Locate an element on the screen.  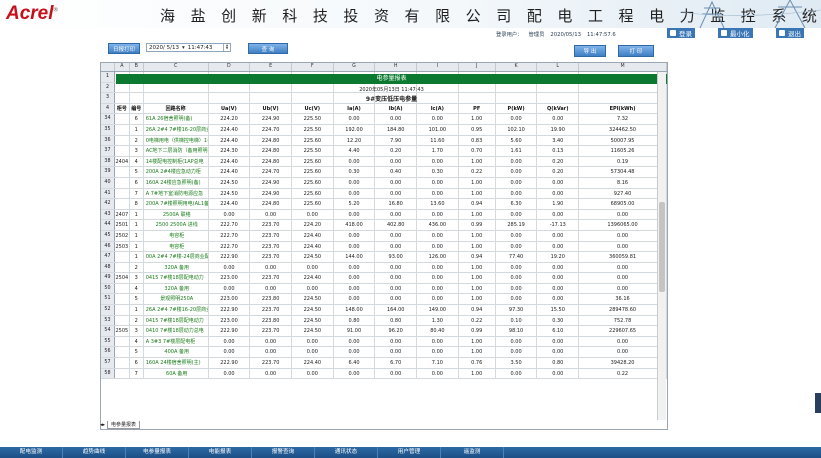
query-button: 查 询 is located at coordinates (268, 48).